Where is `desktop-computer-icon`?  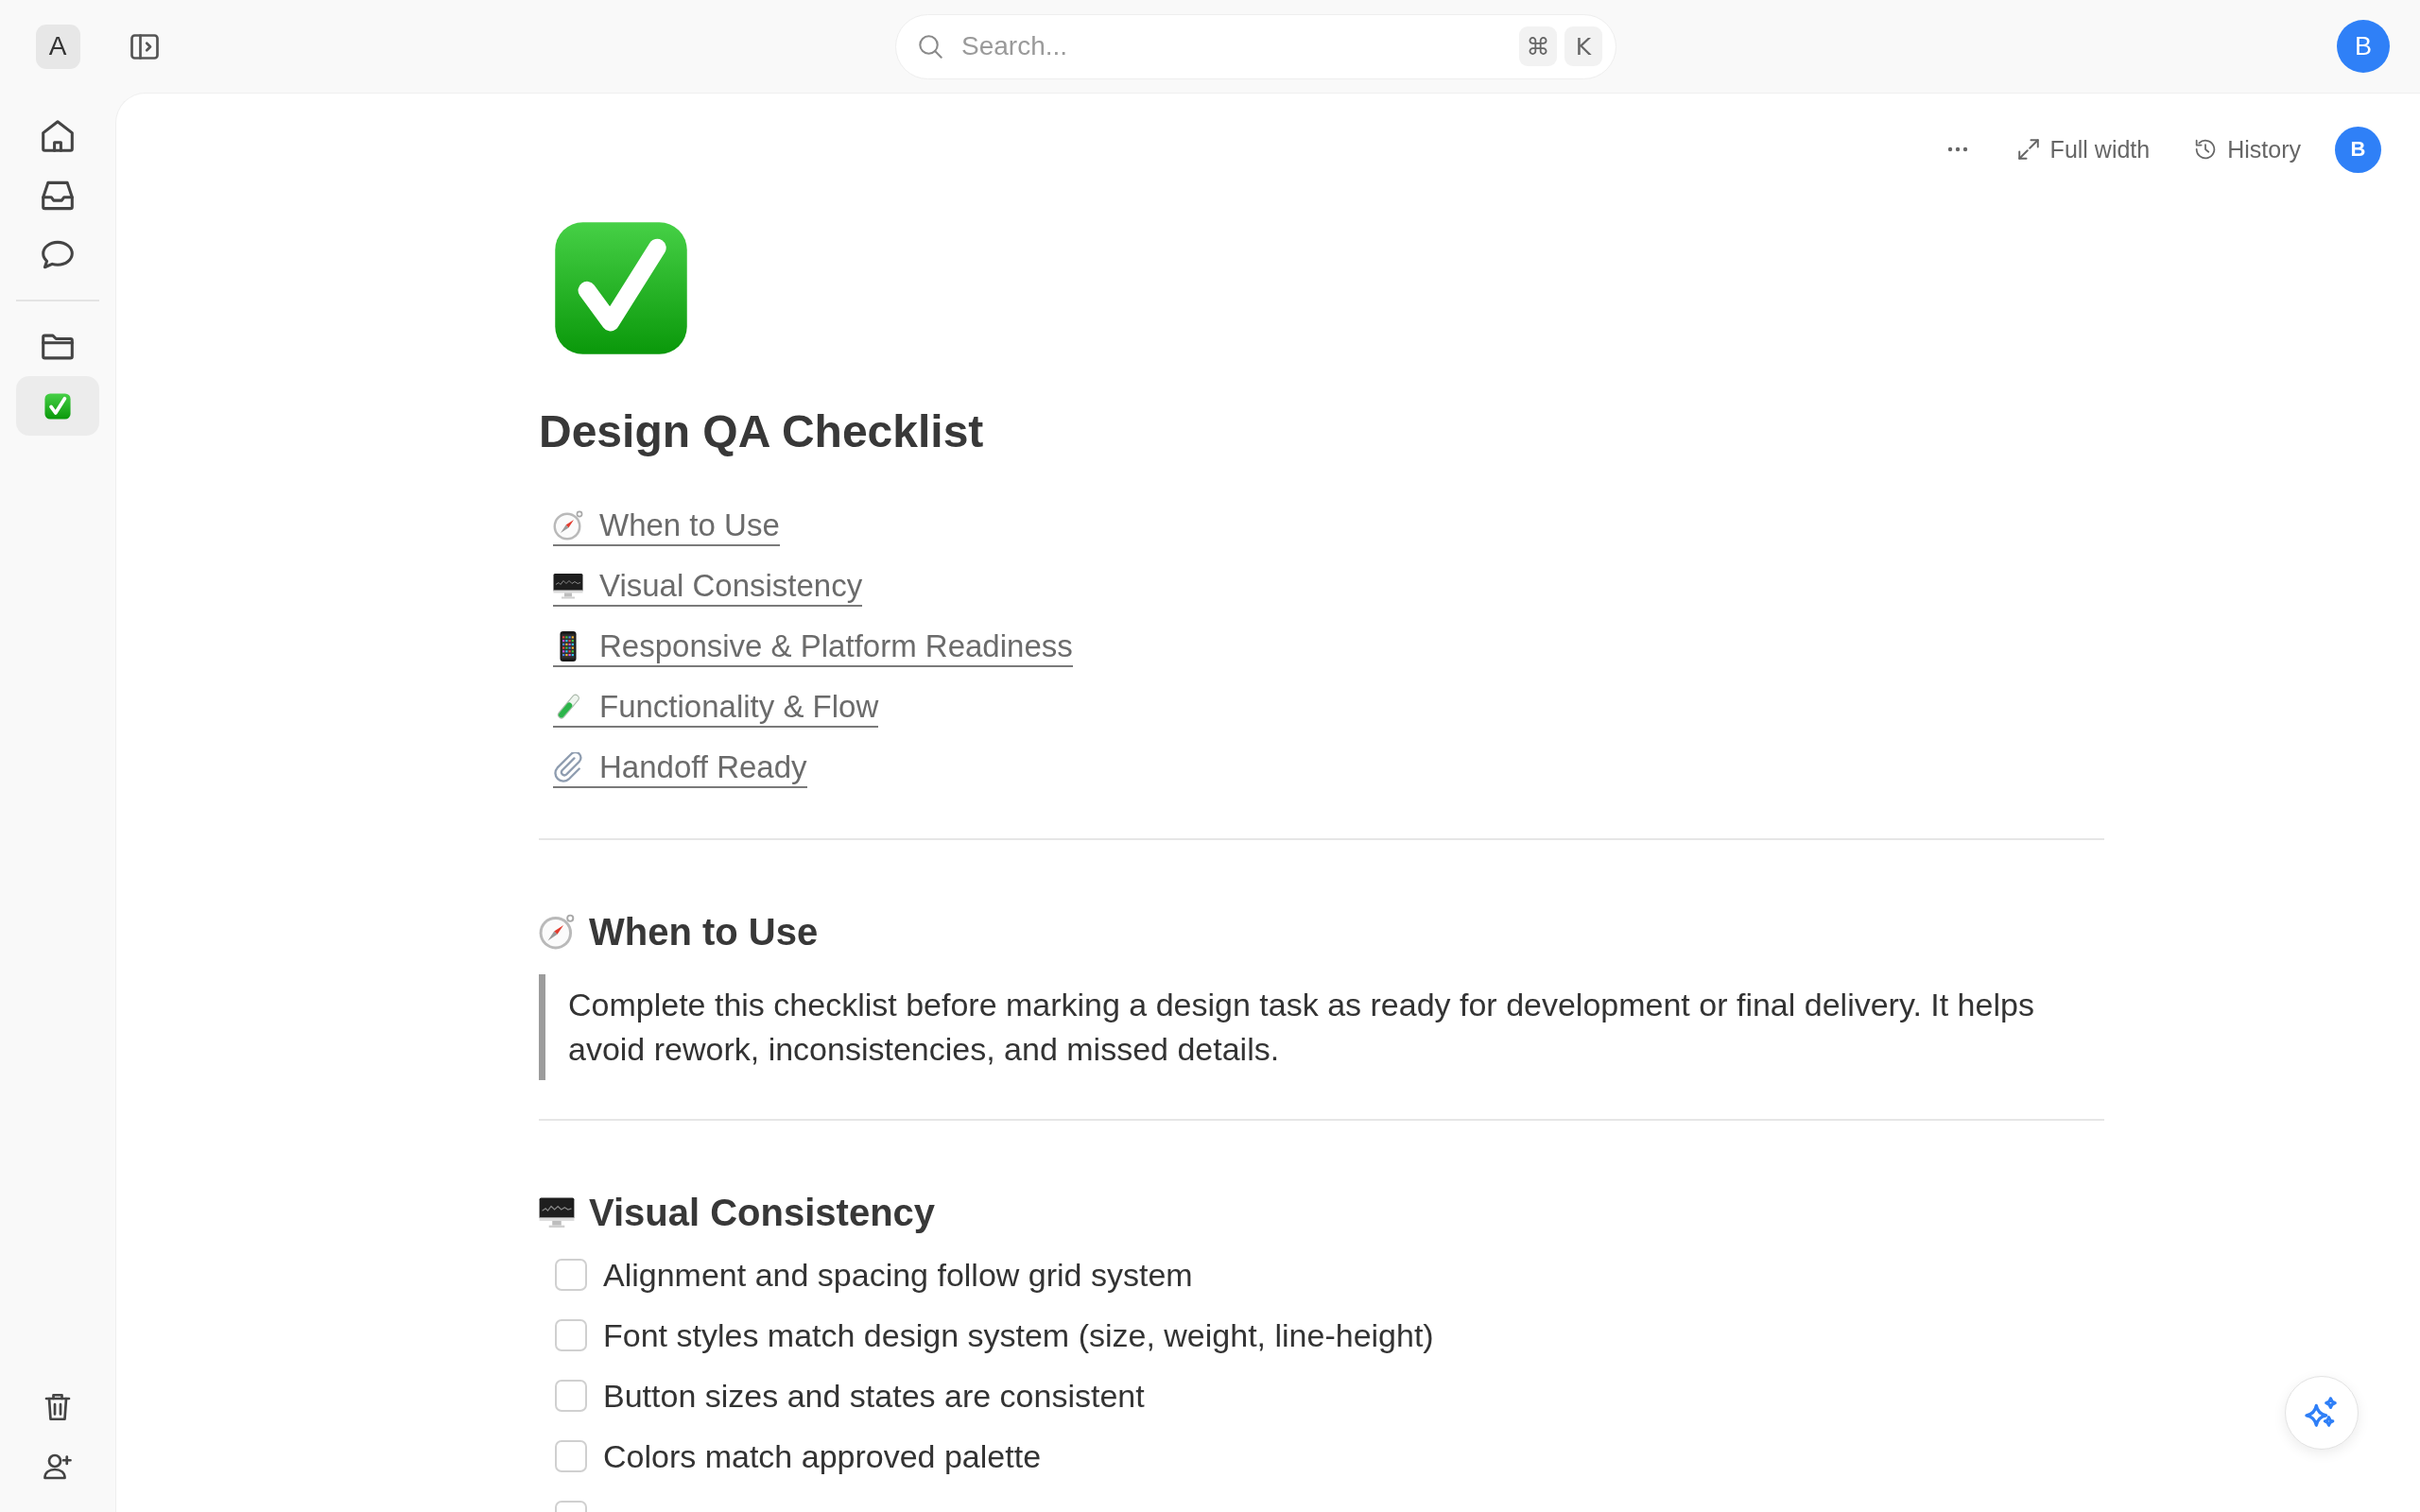 desktop-computer-icon is located at coordinates (568, 586).